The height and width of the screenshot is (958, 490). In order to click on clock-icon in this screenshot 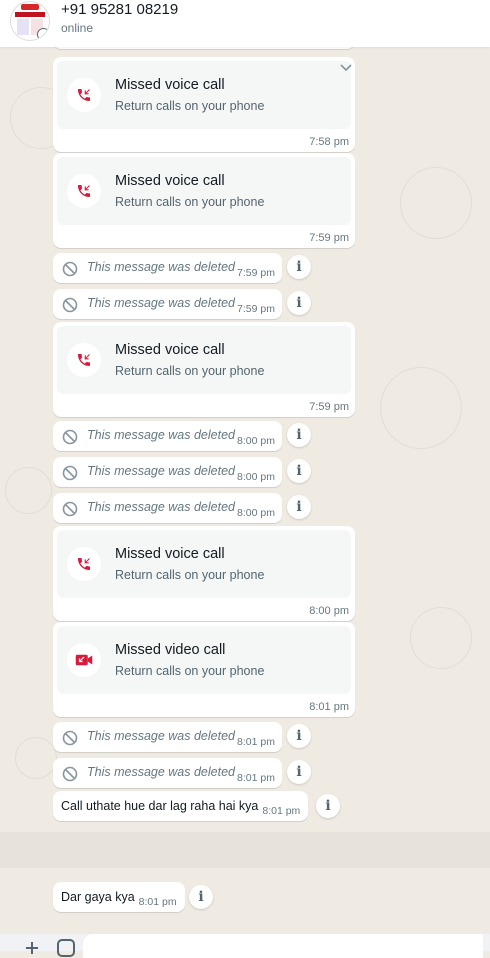, I will do `click(43, 34)`.